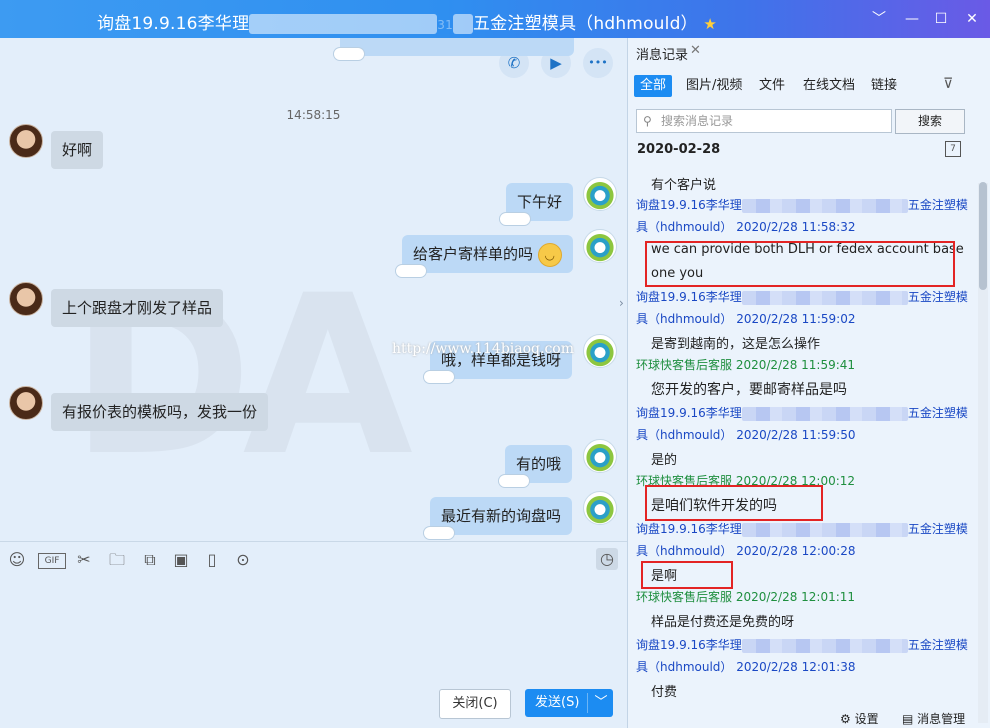  Describe the element at coordinates (983, 236) in the screenshot. I see `history-scrollbar-thumb` at that location.